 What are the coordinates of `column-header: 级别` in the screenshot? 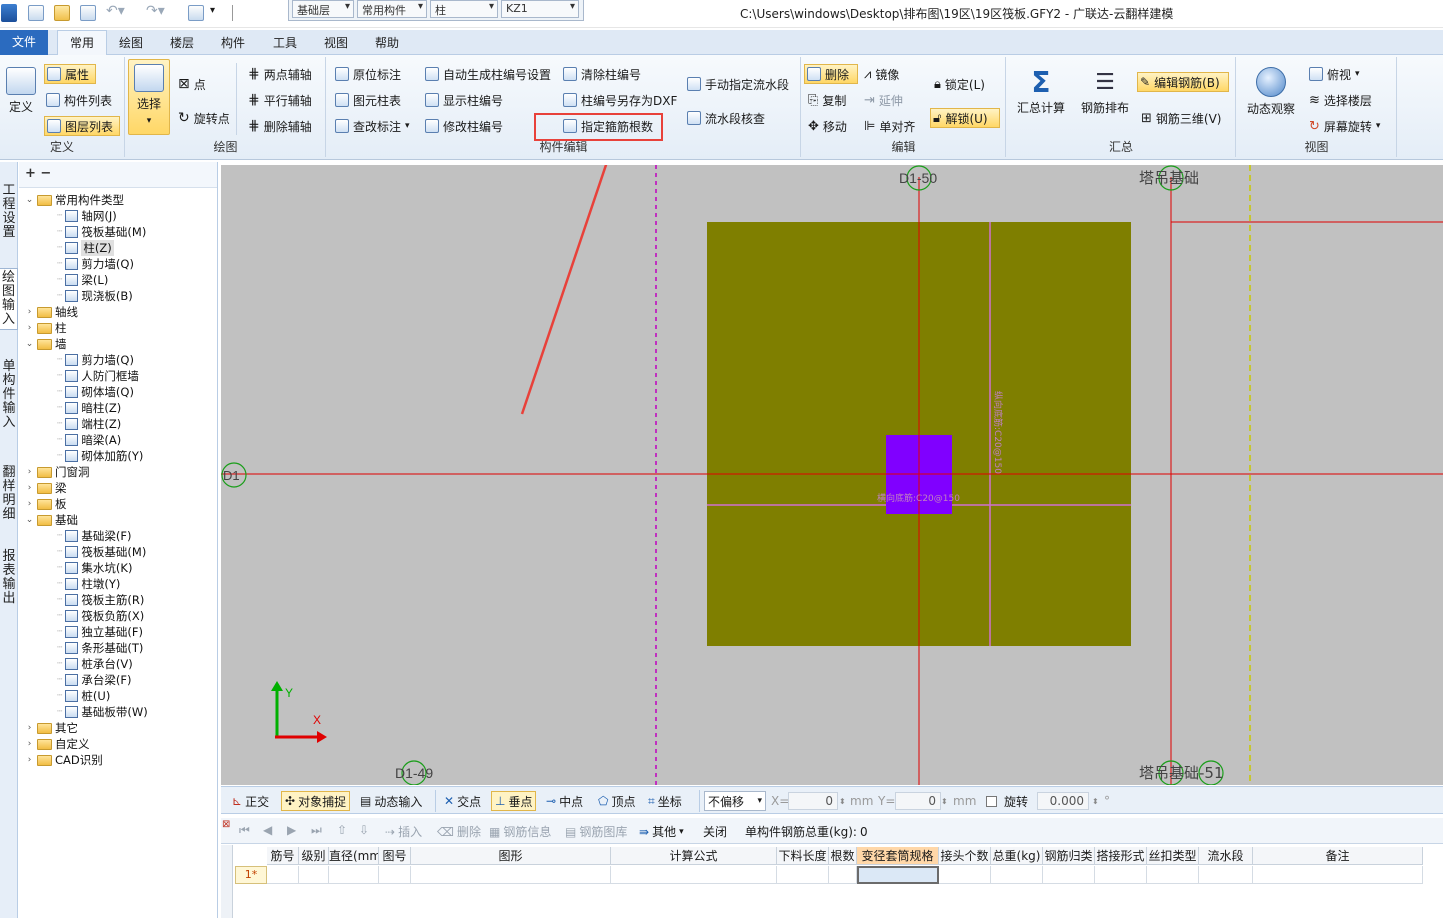 It's located at (314, 856).